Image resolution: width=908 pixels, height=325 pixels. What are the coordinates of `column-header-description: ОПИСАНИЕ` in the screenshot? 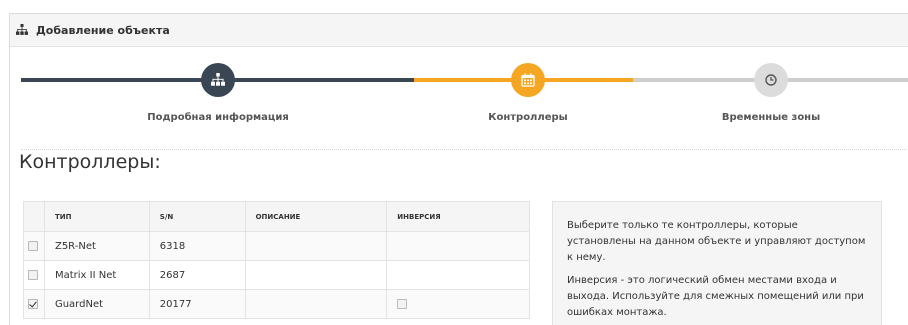 It's located at (316, 216).